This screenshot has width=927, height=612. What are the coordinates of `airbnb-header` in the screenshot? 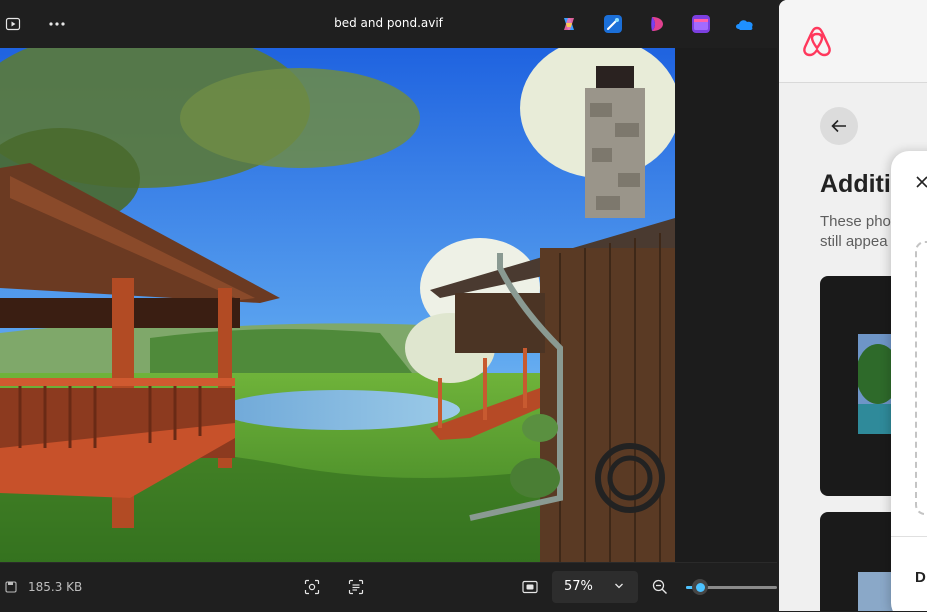 It's located at (853, 41).